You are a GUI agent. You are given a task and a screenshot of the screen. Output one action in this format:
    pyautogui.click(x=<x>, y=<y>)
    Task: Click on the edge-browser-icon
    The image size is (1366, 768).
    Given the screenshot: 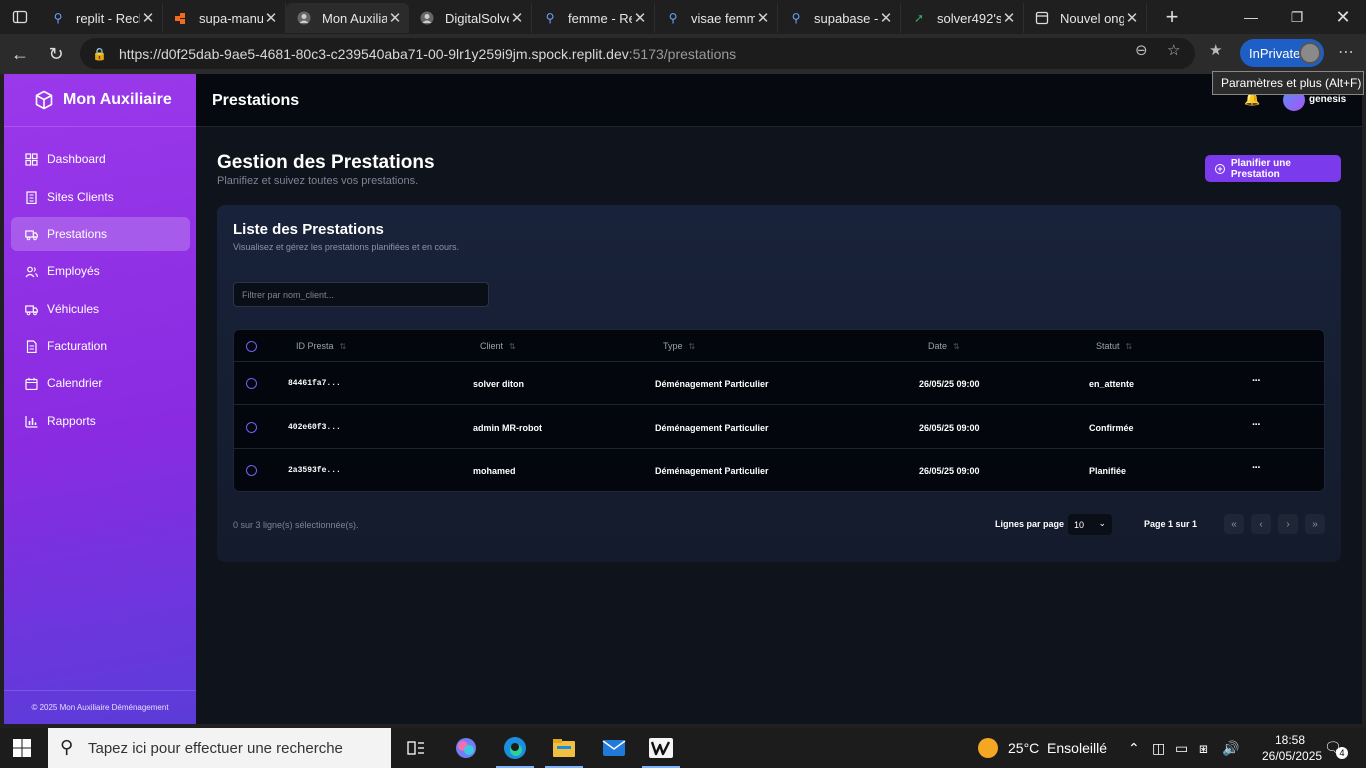 What is the action you would take?
    pyautogui.click(x=515, y=748)
    